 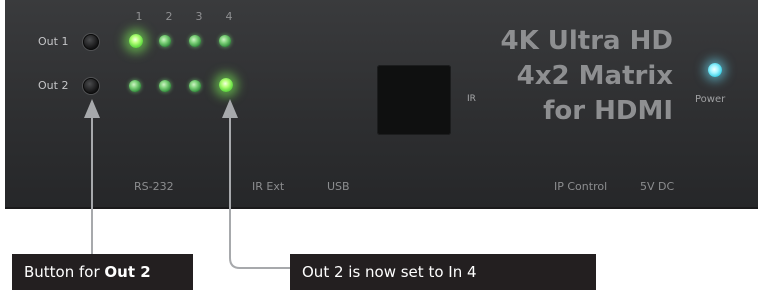 What do you see at coordinates (443, 272) in the screenshot?
I see `callout-led-status: Out 2 is now set to In 4` at bounding box center [443, 272].